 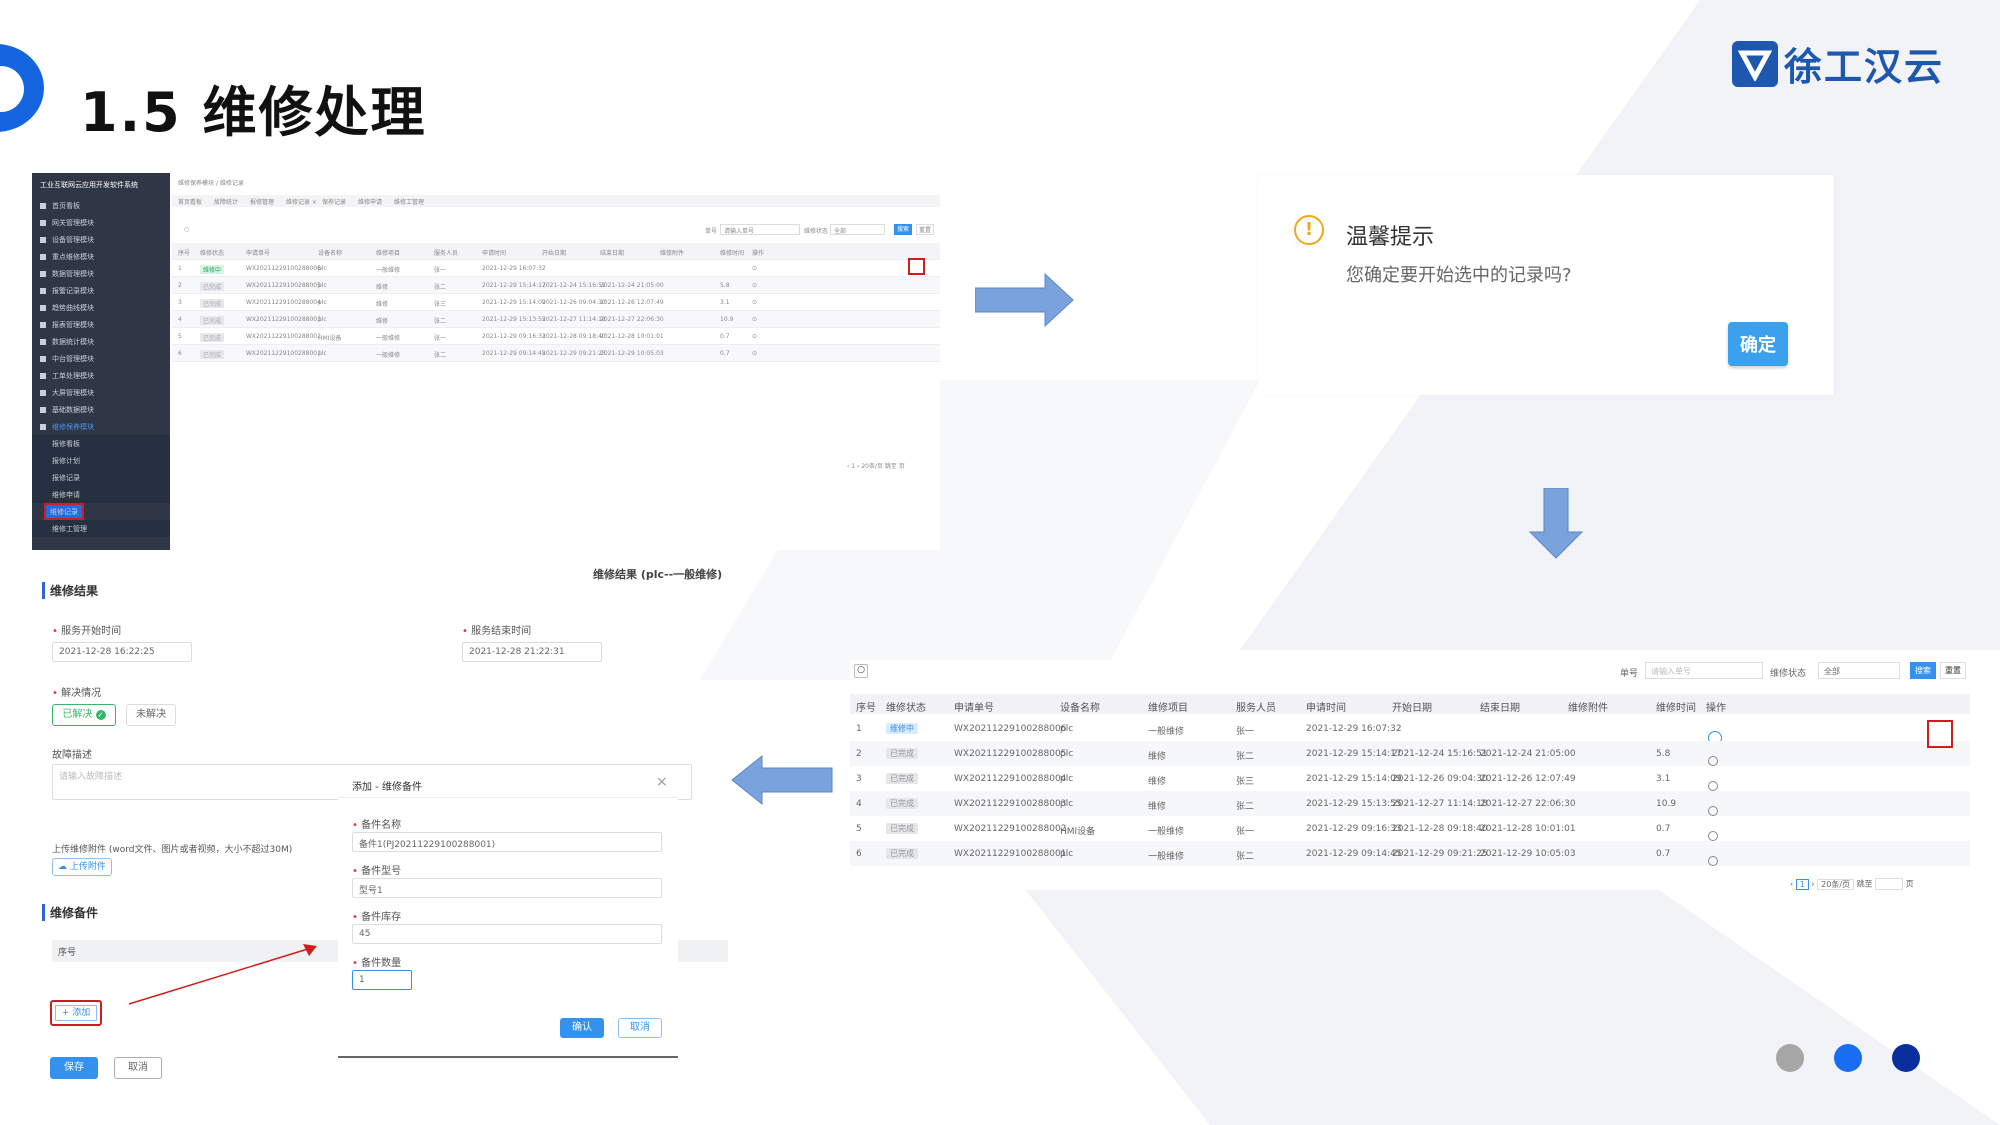 What do you see at coordinates (1802, 884) in the screenshot?
I see `page-number: 1` at bounding box center [1802, 884].